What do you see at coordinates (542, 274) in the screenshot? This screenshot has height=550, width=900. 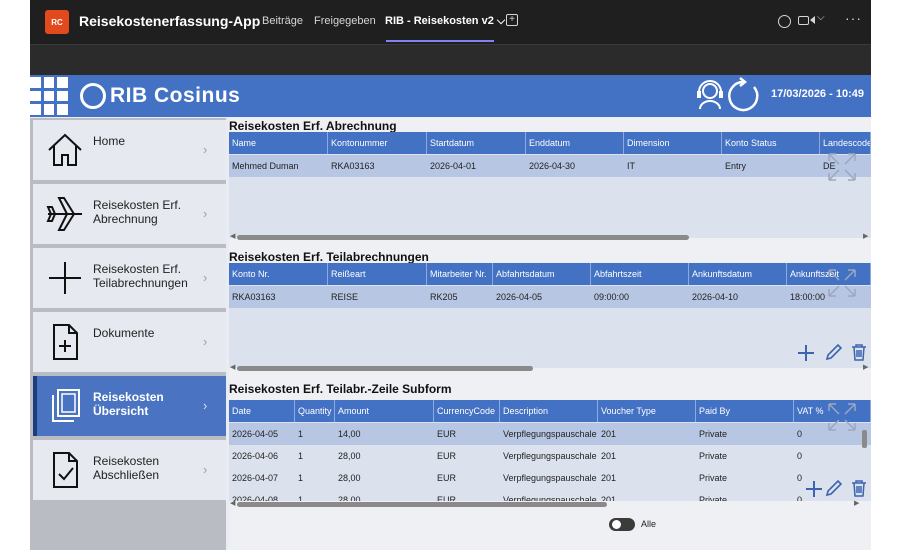 I see `column-header: Abfahrtsdatum` at bounding box center [542, 274].